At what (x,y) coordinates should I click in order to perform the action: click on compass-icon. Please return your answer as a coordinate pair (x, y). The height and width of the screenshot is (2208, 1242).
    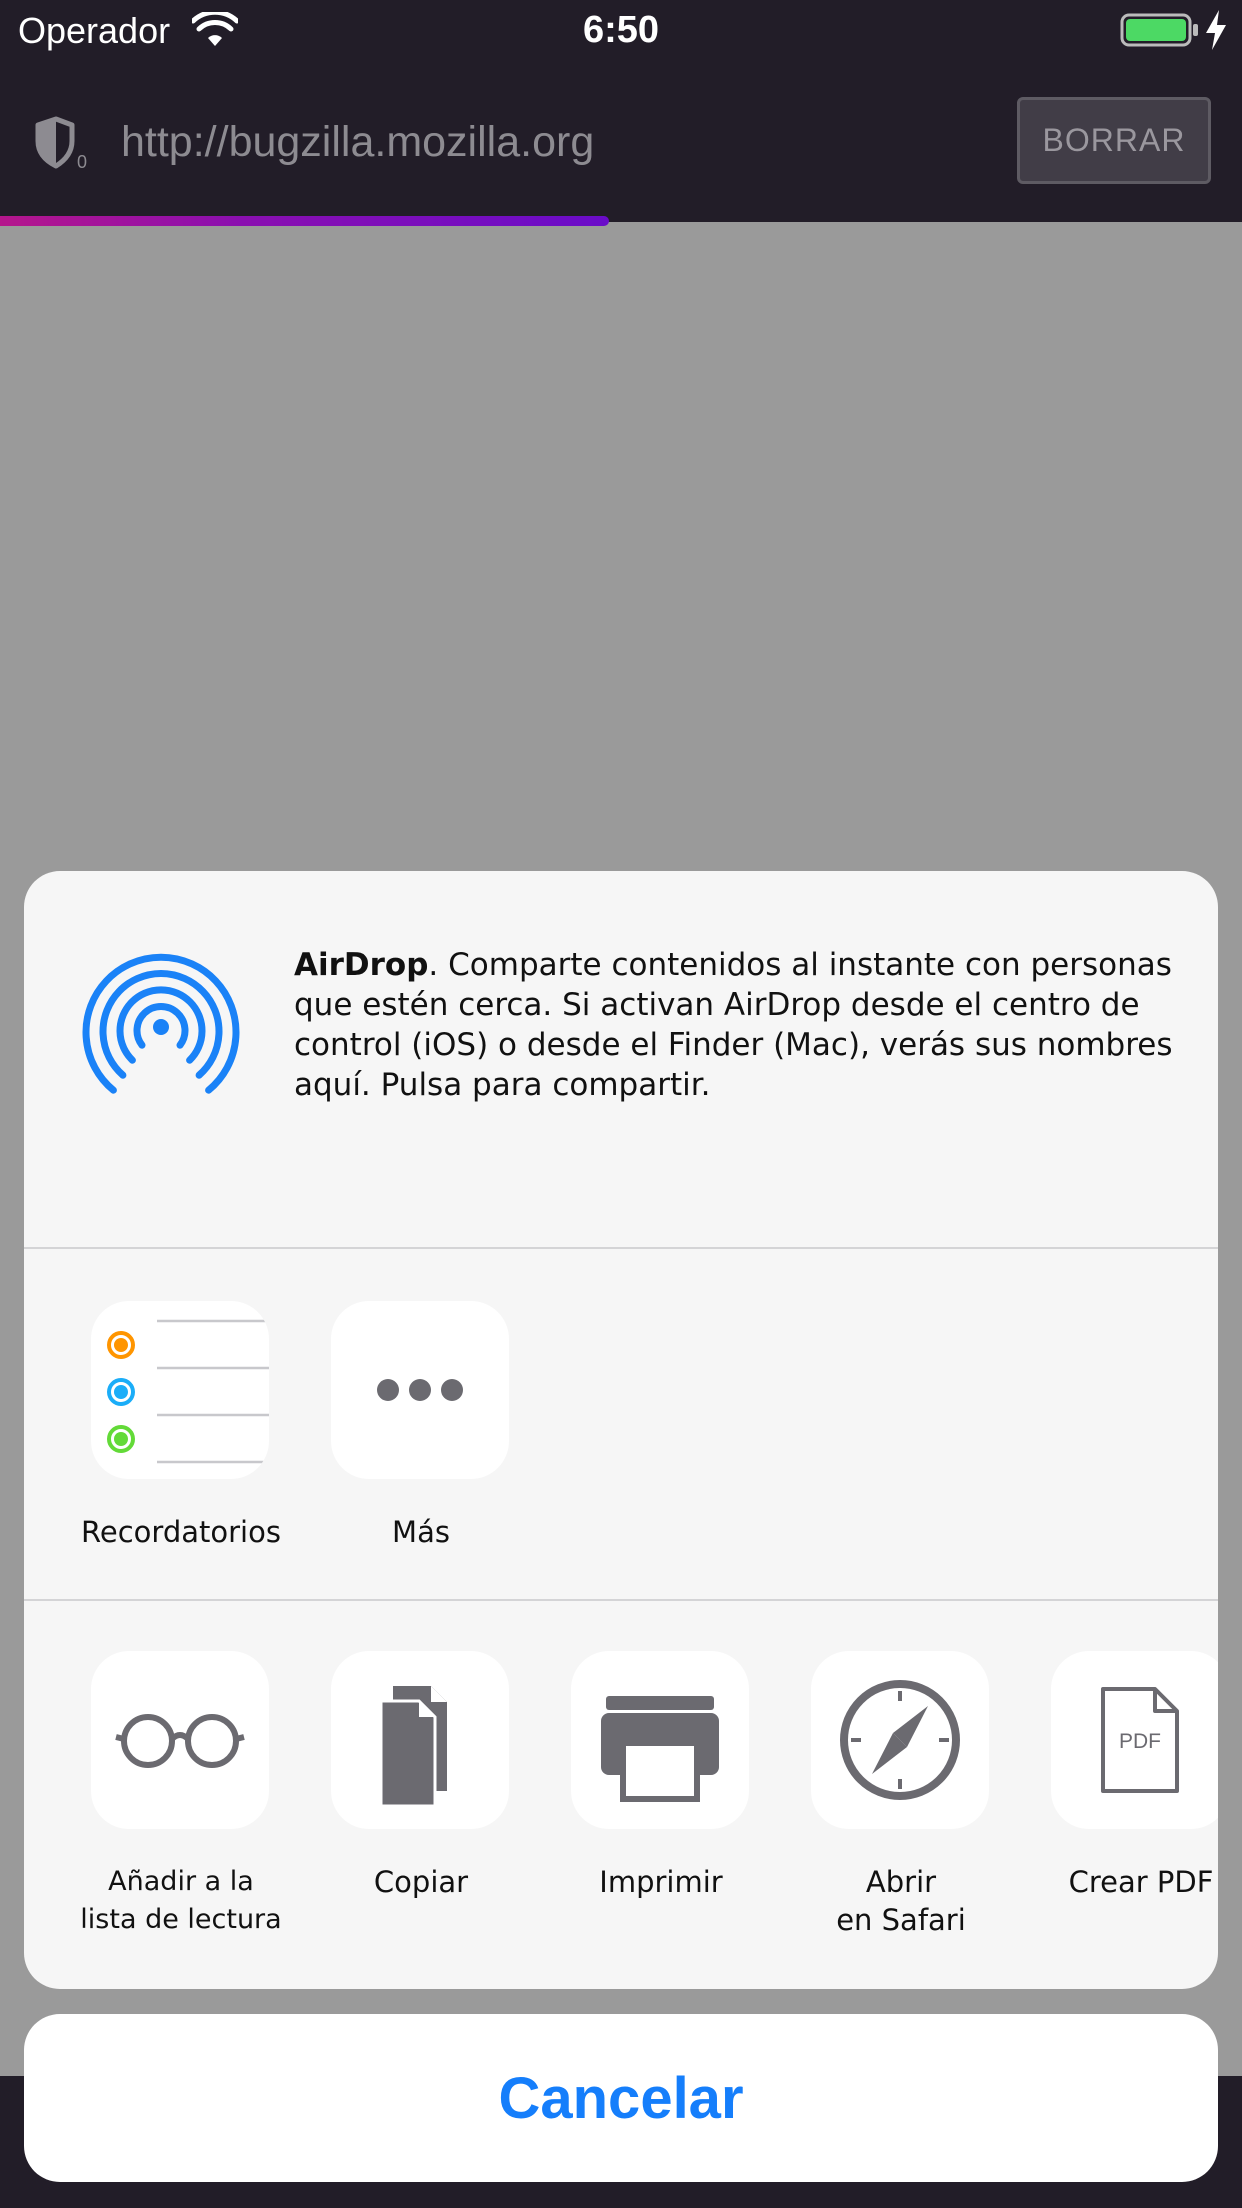
    Looking at the image, I should click on (900, 1740).